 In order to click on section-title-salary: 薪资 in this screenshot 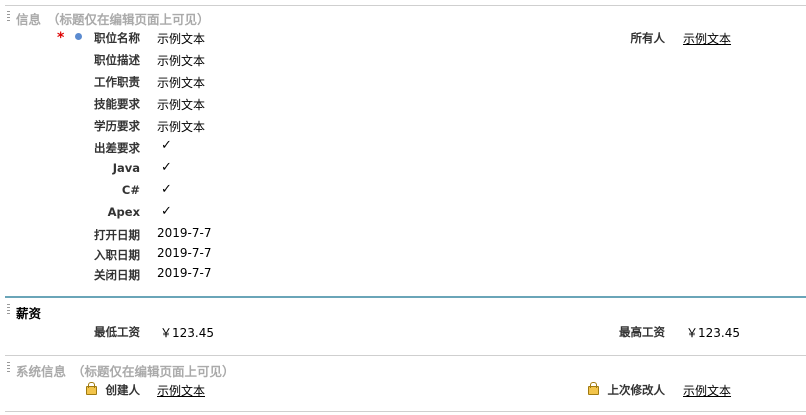, I will do `click(29, 313)`.